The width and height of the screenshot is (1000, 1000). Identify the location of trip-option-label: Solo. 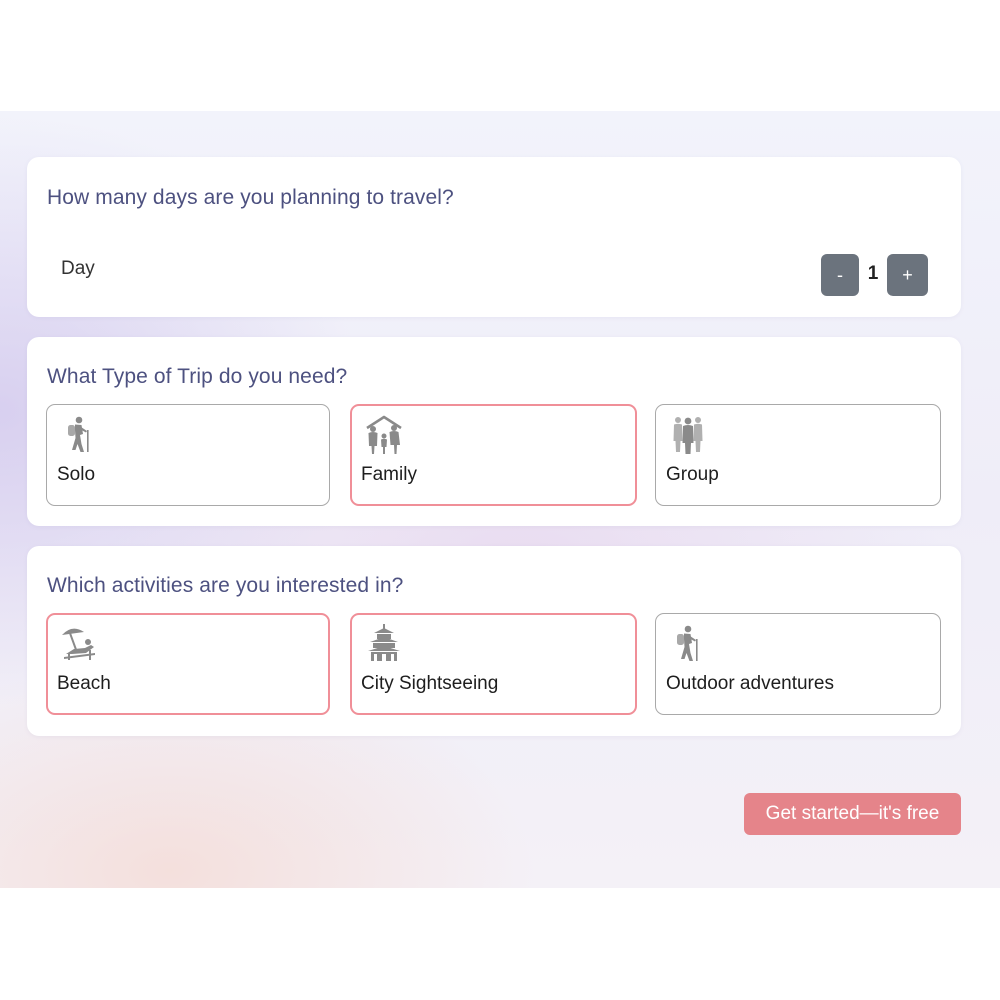
(76, 474).